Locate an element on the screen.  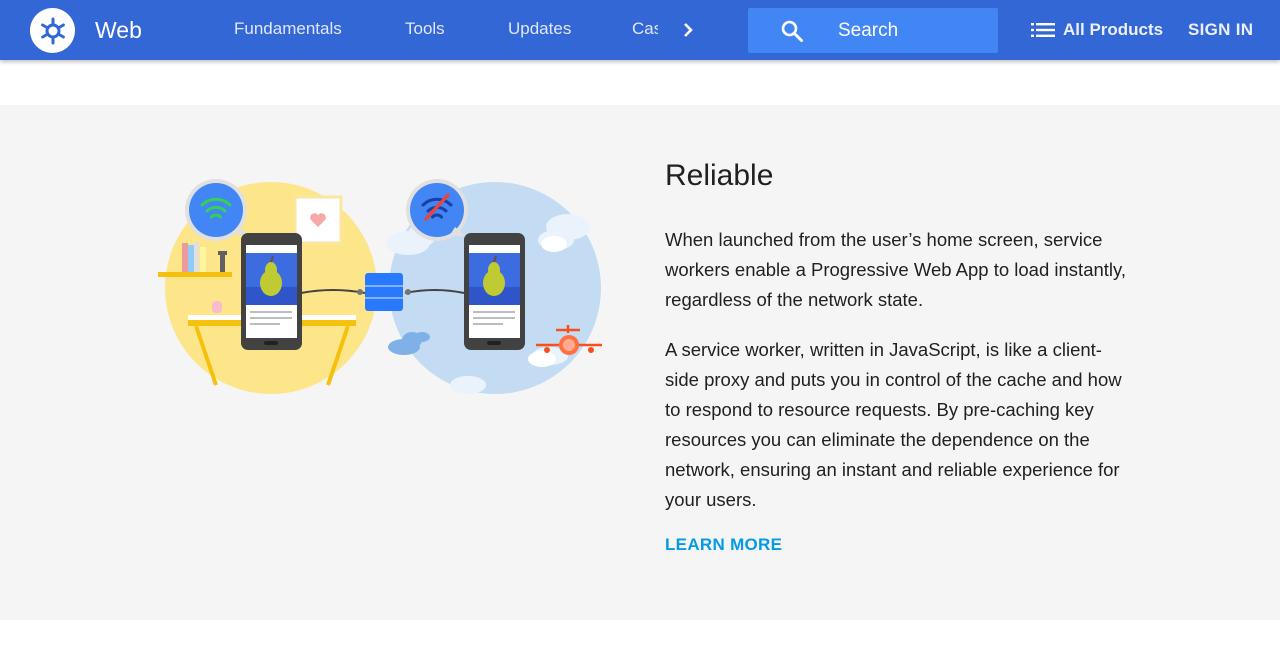
search-icon is located at coordinates (792, 31).